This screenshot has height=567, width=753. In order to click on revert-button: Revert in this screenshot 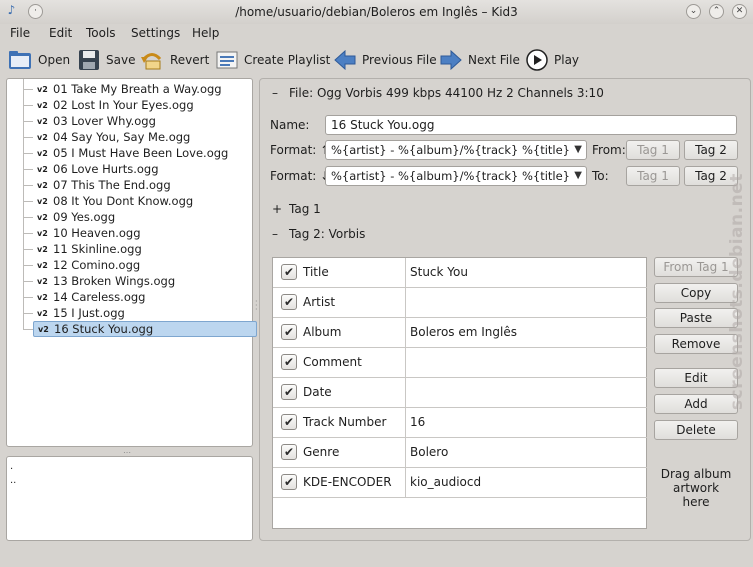, I will do `click(174, 60)`.